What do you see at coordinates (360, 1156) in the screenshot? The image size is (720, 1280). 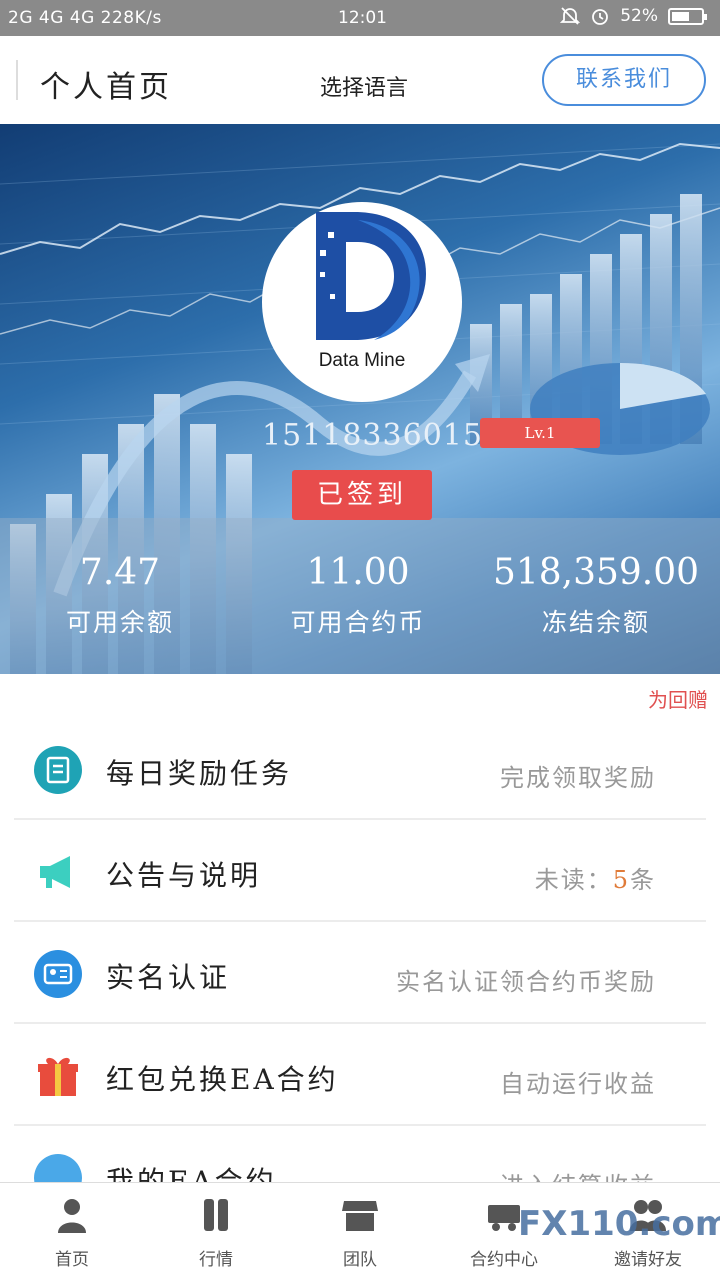 I see `menu-item-my-ea-contract: 我的EA合约 进入结算收益` at bounding box center [360, 1156].